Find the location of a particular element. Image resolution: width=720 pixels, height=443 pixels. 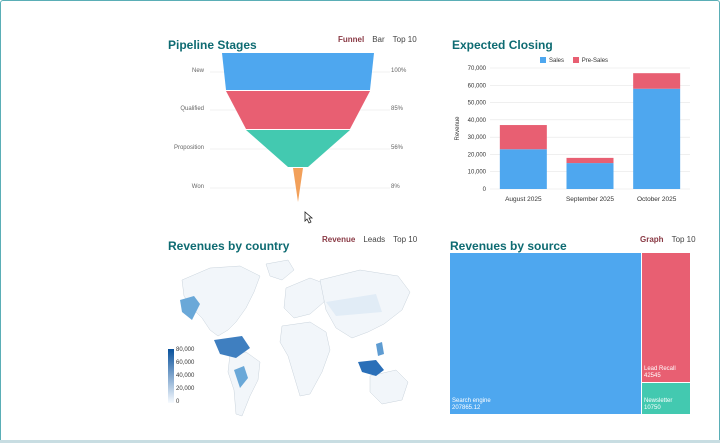

tab-revenue: Revenue is located at coordinates (338, 239).